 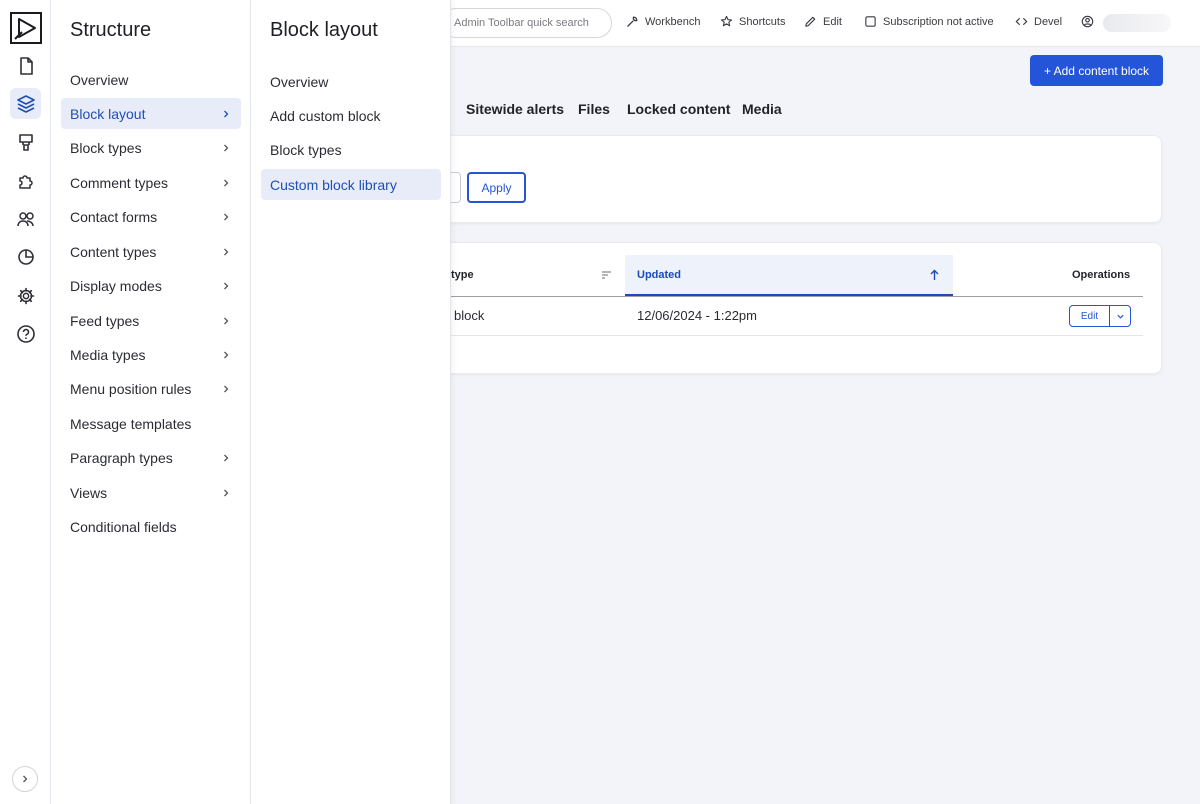 What do you see at coordinates (351, 185) in the screenshot?
I see `submenu-item-custom-block-library: Custom block library` at bounding box center [351, 185].